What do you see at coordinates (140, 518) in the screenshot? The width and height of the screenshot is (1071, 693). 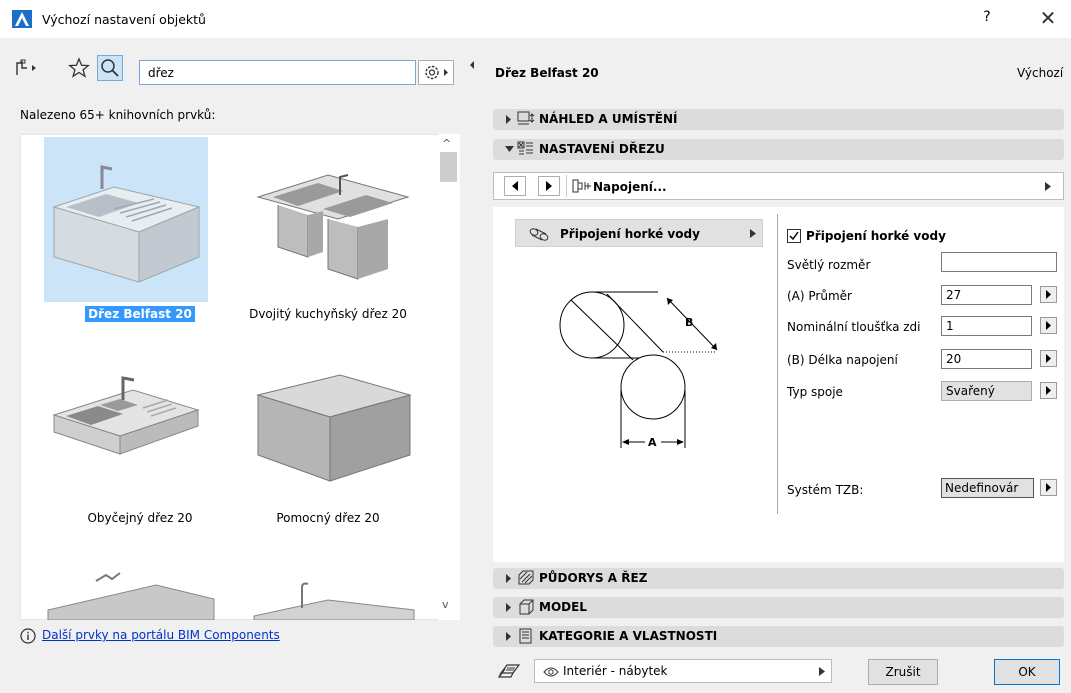 I see `item-label: Obyčejný dřez 20` at bounding box center [140, 518].